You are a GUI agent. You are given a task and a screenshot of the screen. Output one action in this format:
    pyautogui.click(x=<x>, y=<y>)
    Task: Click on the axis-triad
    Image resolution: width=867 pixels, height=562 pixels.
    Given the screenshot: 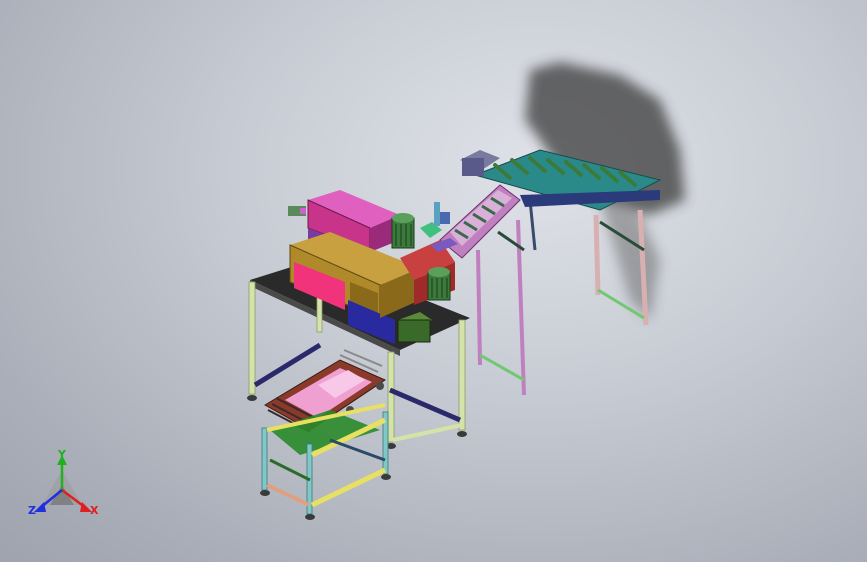 What is the action you would take?
    pyautogui.click(x=63, y=483)
    